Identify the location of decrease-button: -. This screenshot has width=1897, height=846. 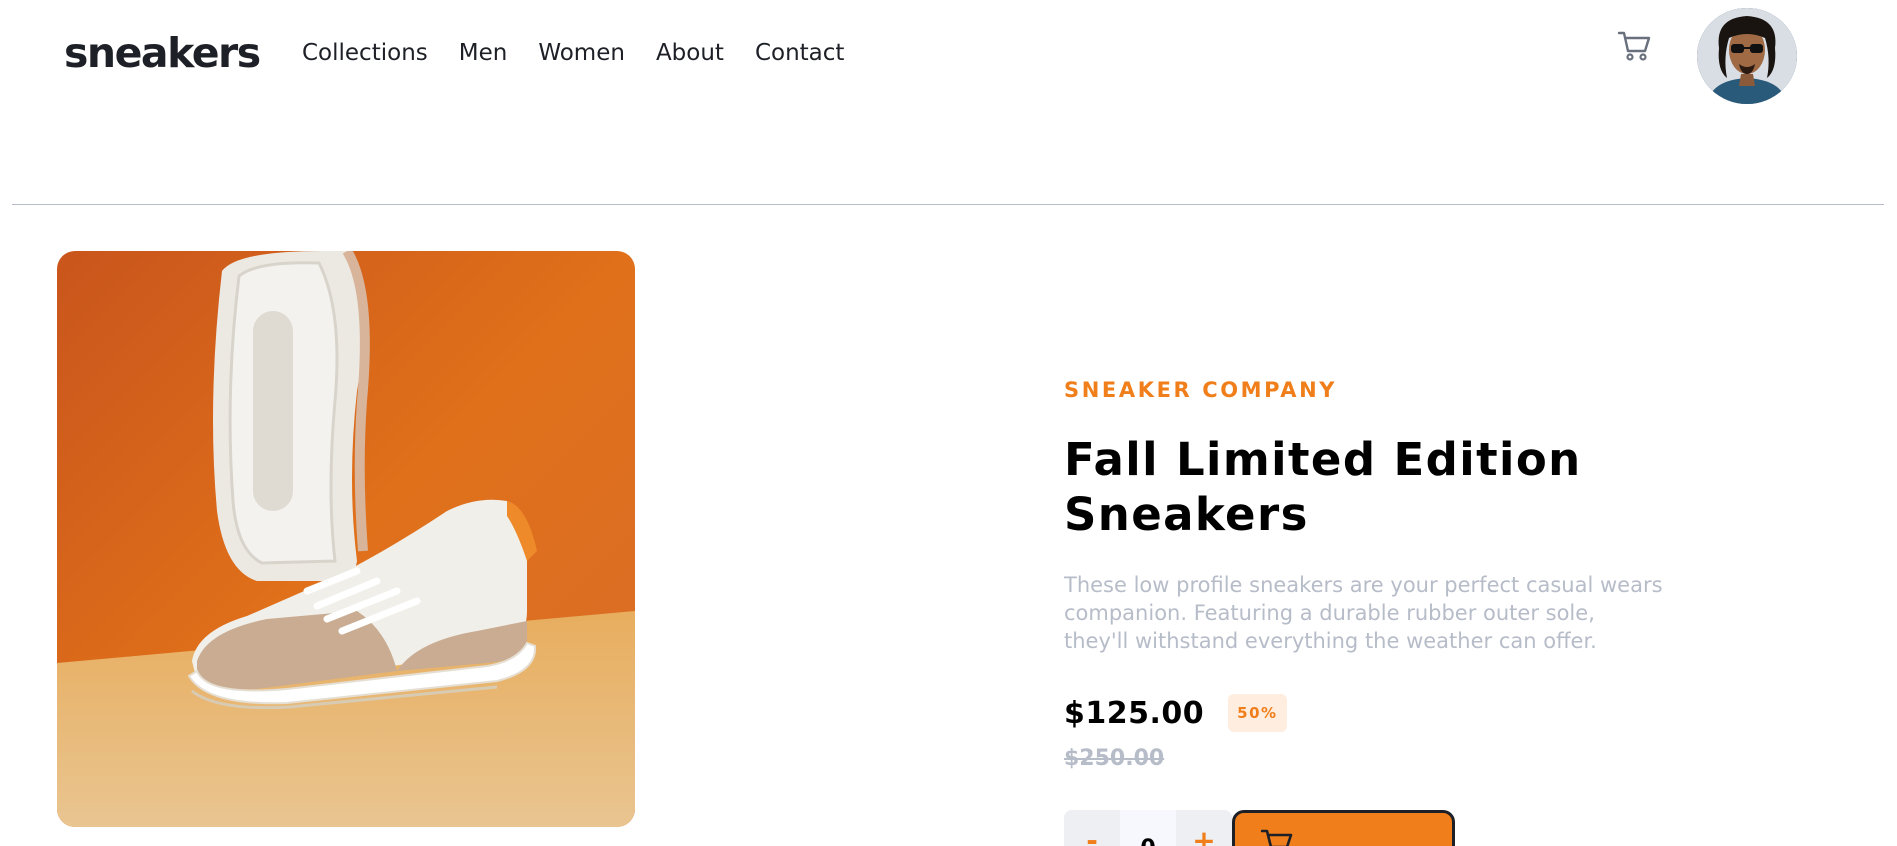
(1092, 828).